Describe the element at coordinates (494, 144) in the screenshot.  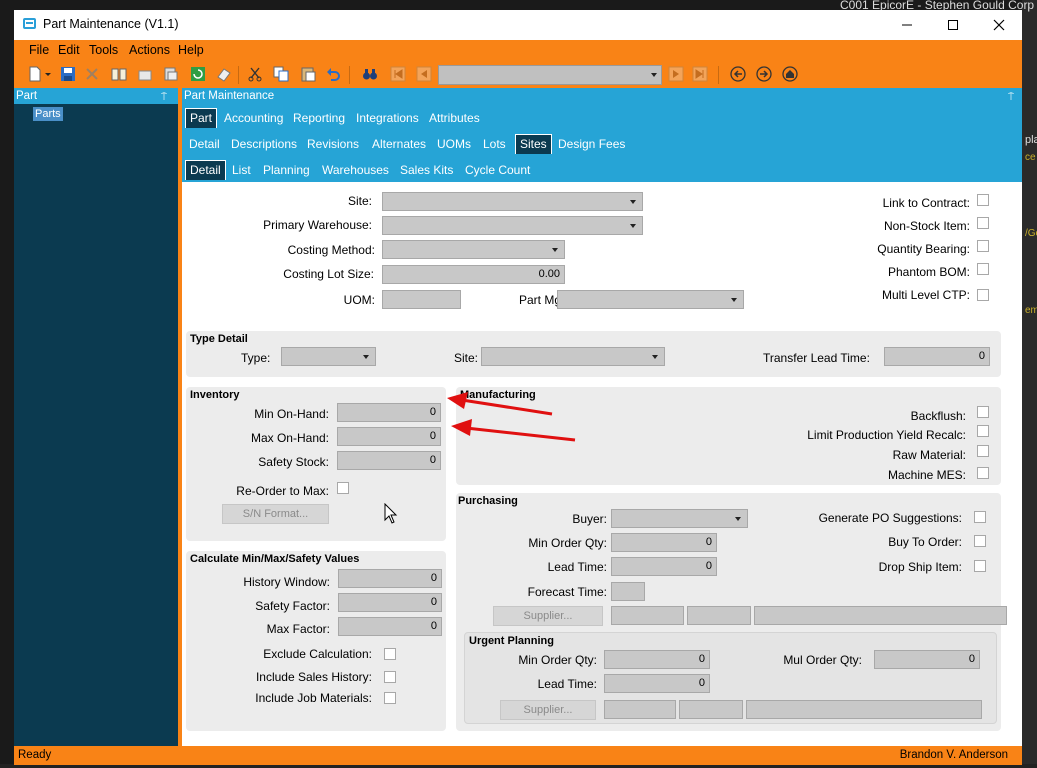
I see `tab-lots: Lots` at that location.